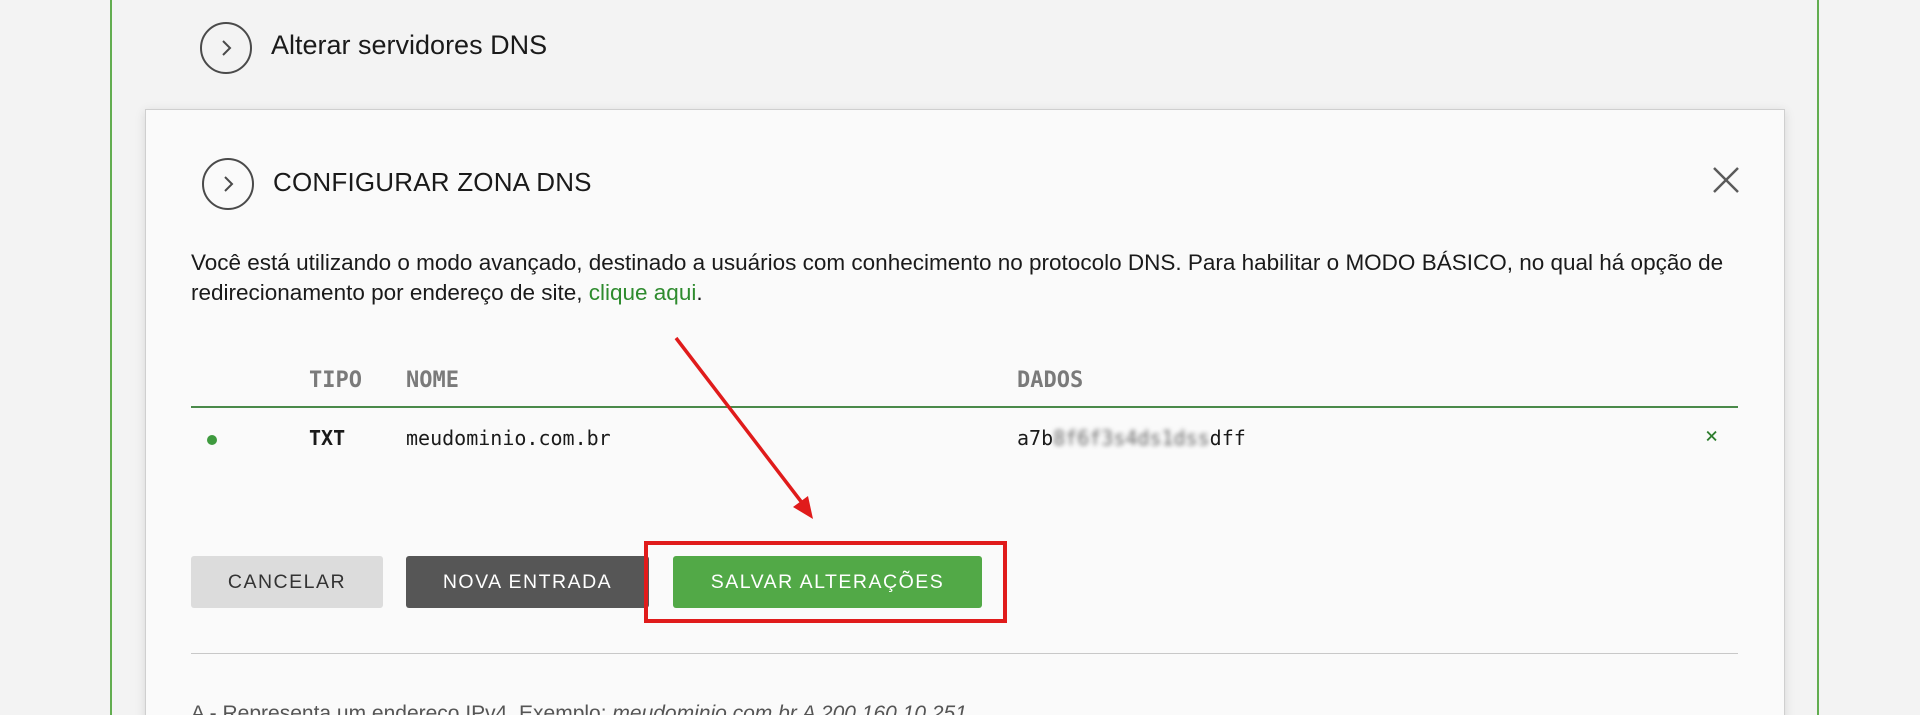 The width and height of the screenshot is (1920, 715). I want to click on header-nome: NOME, so click(432, 380).